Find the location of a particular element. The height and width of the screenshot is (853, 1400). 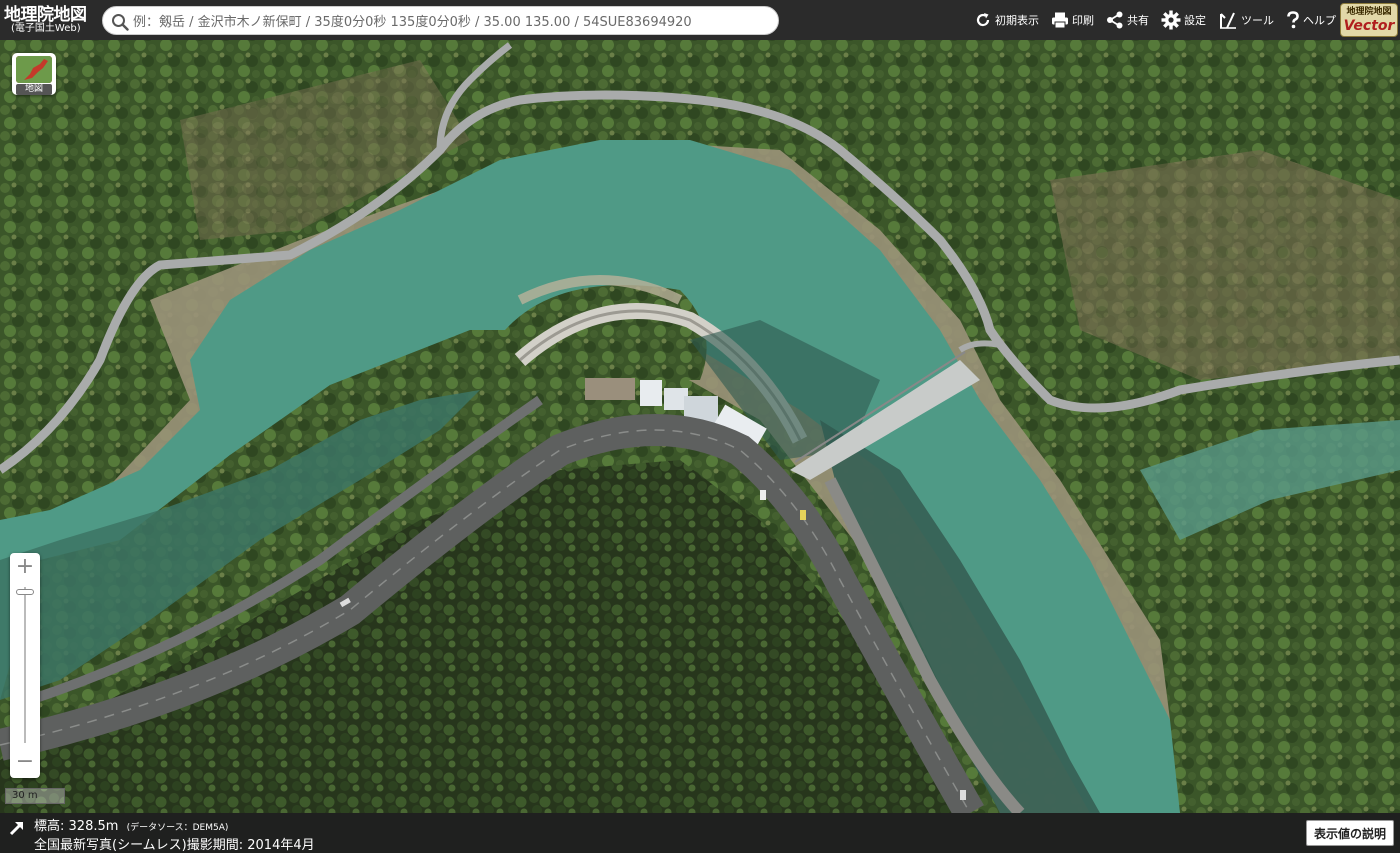

tools-button: ツール is located at coordinates (1246, 20).